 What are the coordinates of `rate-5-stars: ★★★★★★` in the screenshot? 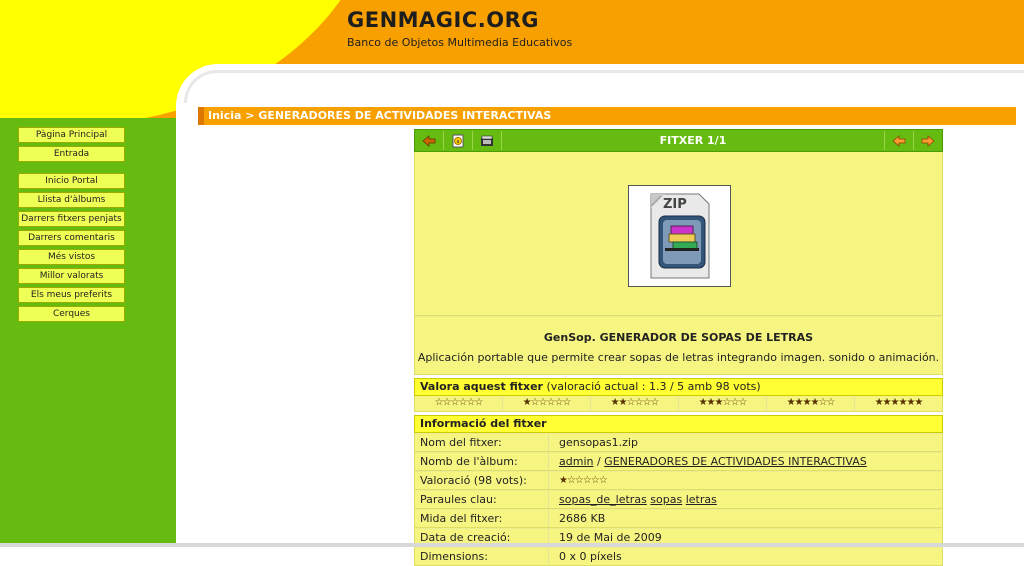 It's located at (898, 403).